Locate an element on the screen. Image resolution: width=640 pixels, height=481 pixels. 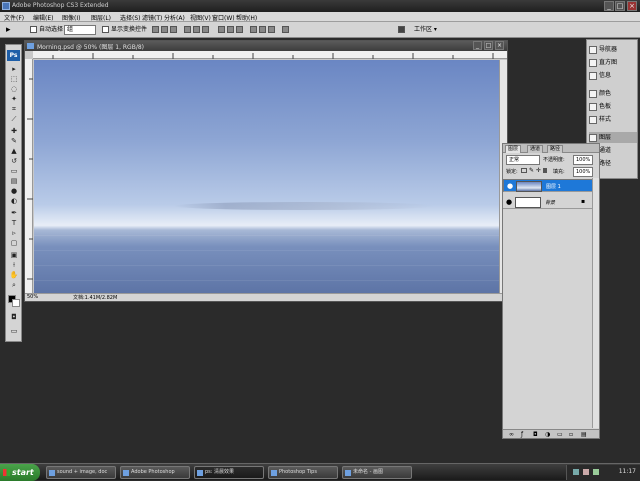
marquee-tool-icon: ⬚ is located at coordinates (14, 79).